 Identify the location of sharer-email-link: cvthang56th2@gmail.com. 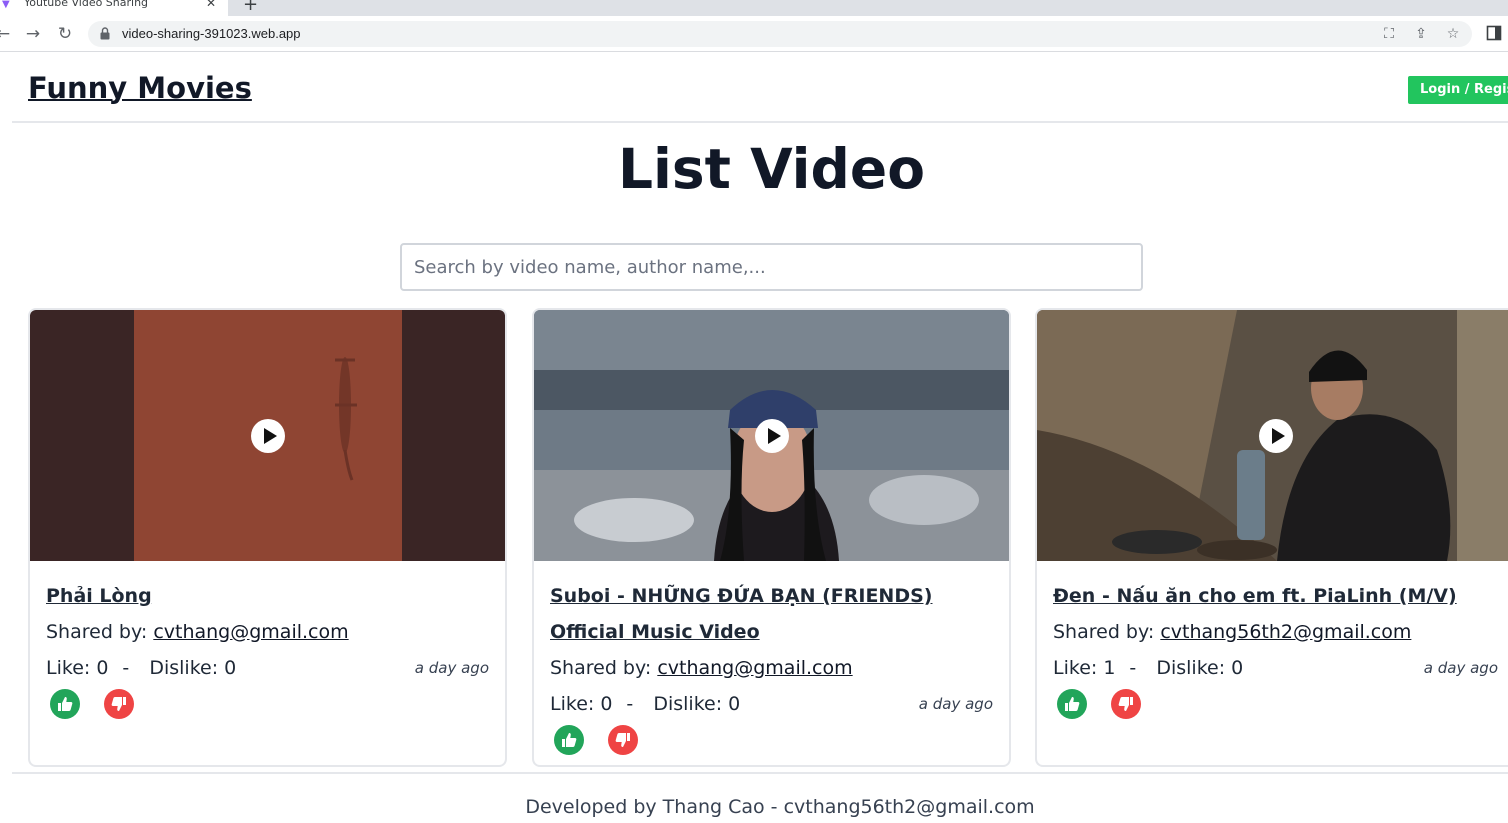
(1285, 632).